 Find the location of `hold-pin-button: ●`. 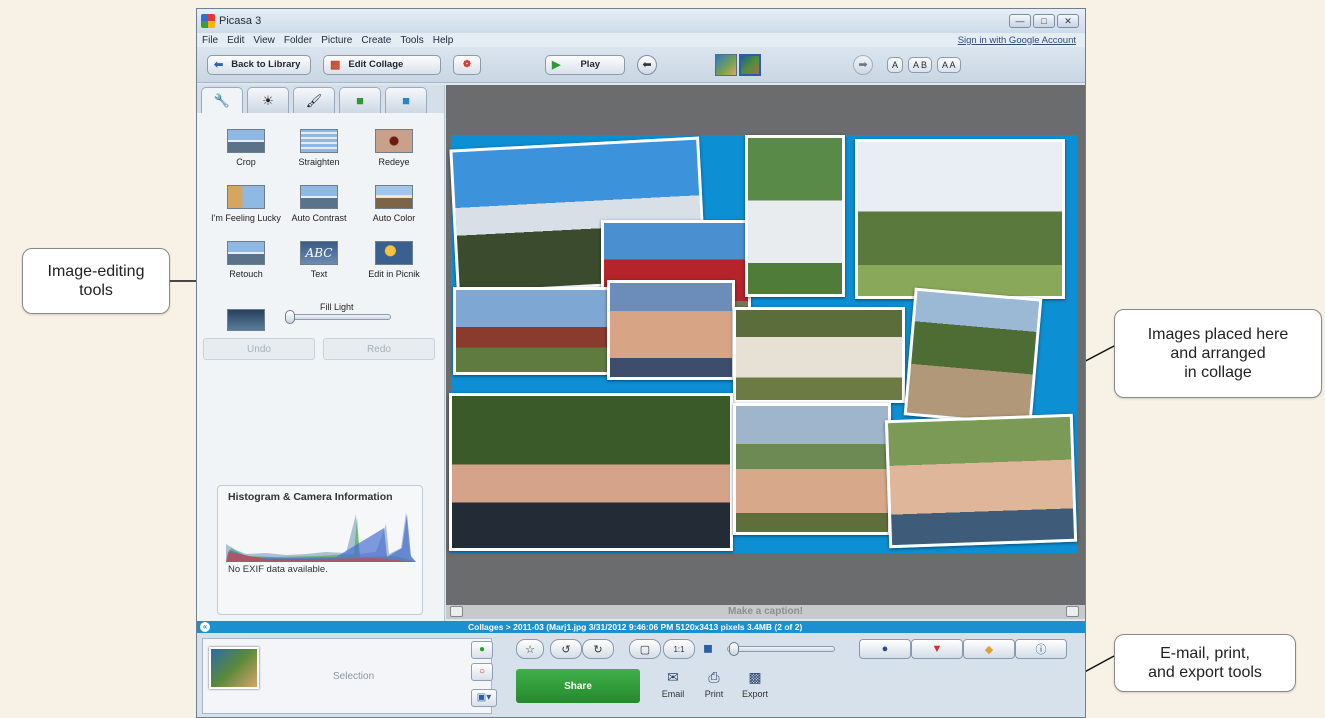

hold-pin-button: ● is located at coordinates (482, 650).